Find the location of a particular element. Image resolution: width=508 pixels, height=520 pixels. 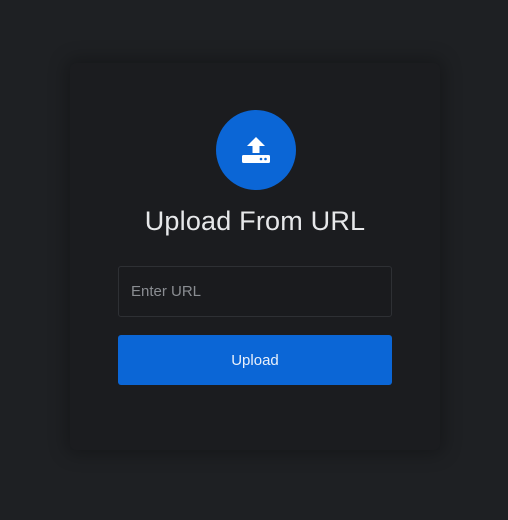

upload-button: Upload is located at coordinates (255, 360).